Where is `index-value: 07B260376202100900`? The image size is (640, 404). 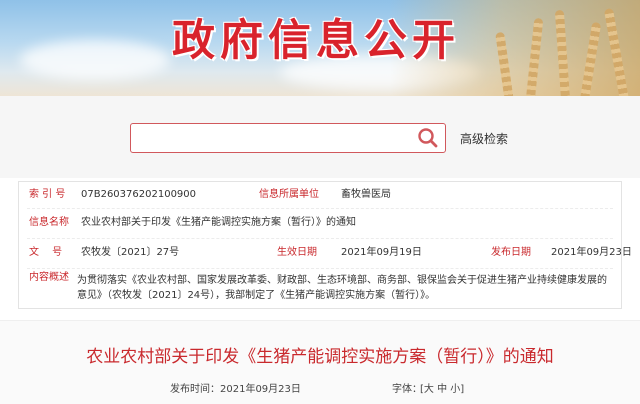
index-value: 07B260376202100900 is located at coordinates (139, 194).